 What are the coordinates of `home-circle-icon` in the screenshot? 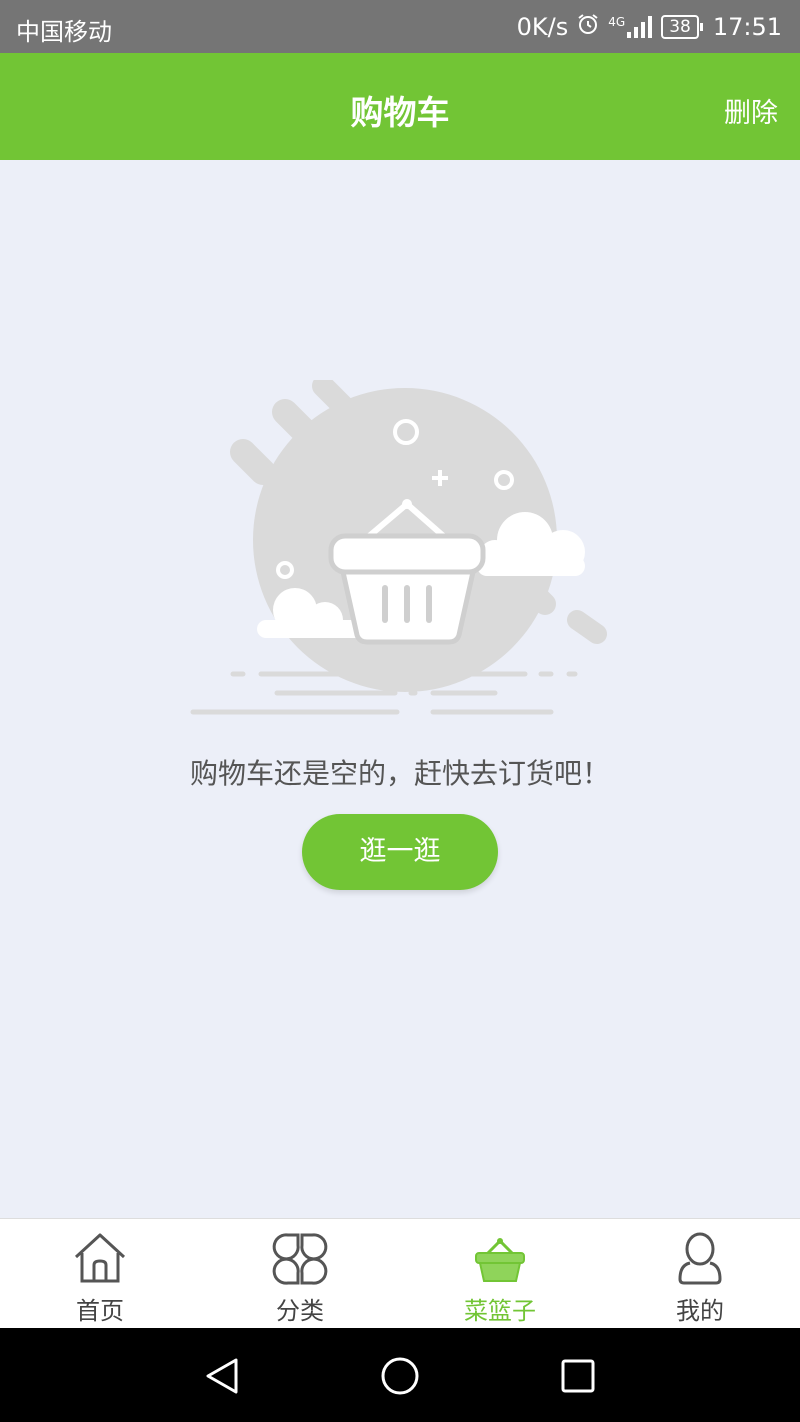 It's located at (400, 1376).